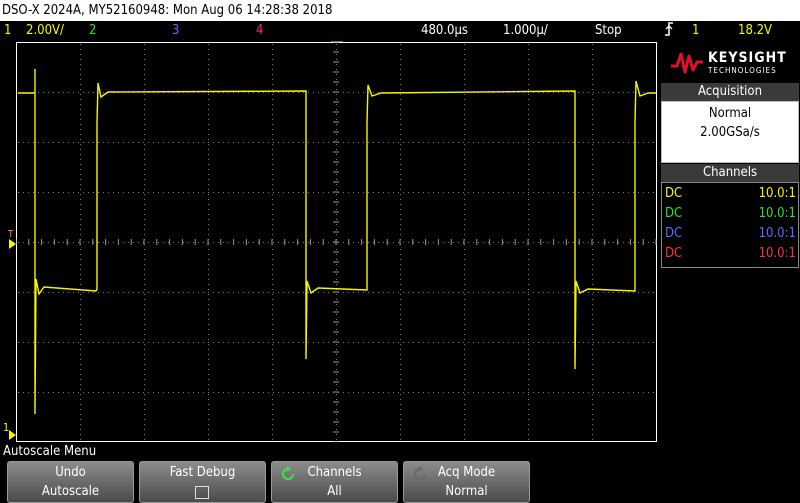 The image size is (800, 503). I want to click on trigger-level-marker-icon, so click(12, 244).